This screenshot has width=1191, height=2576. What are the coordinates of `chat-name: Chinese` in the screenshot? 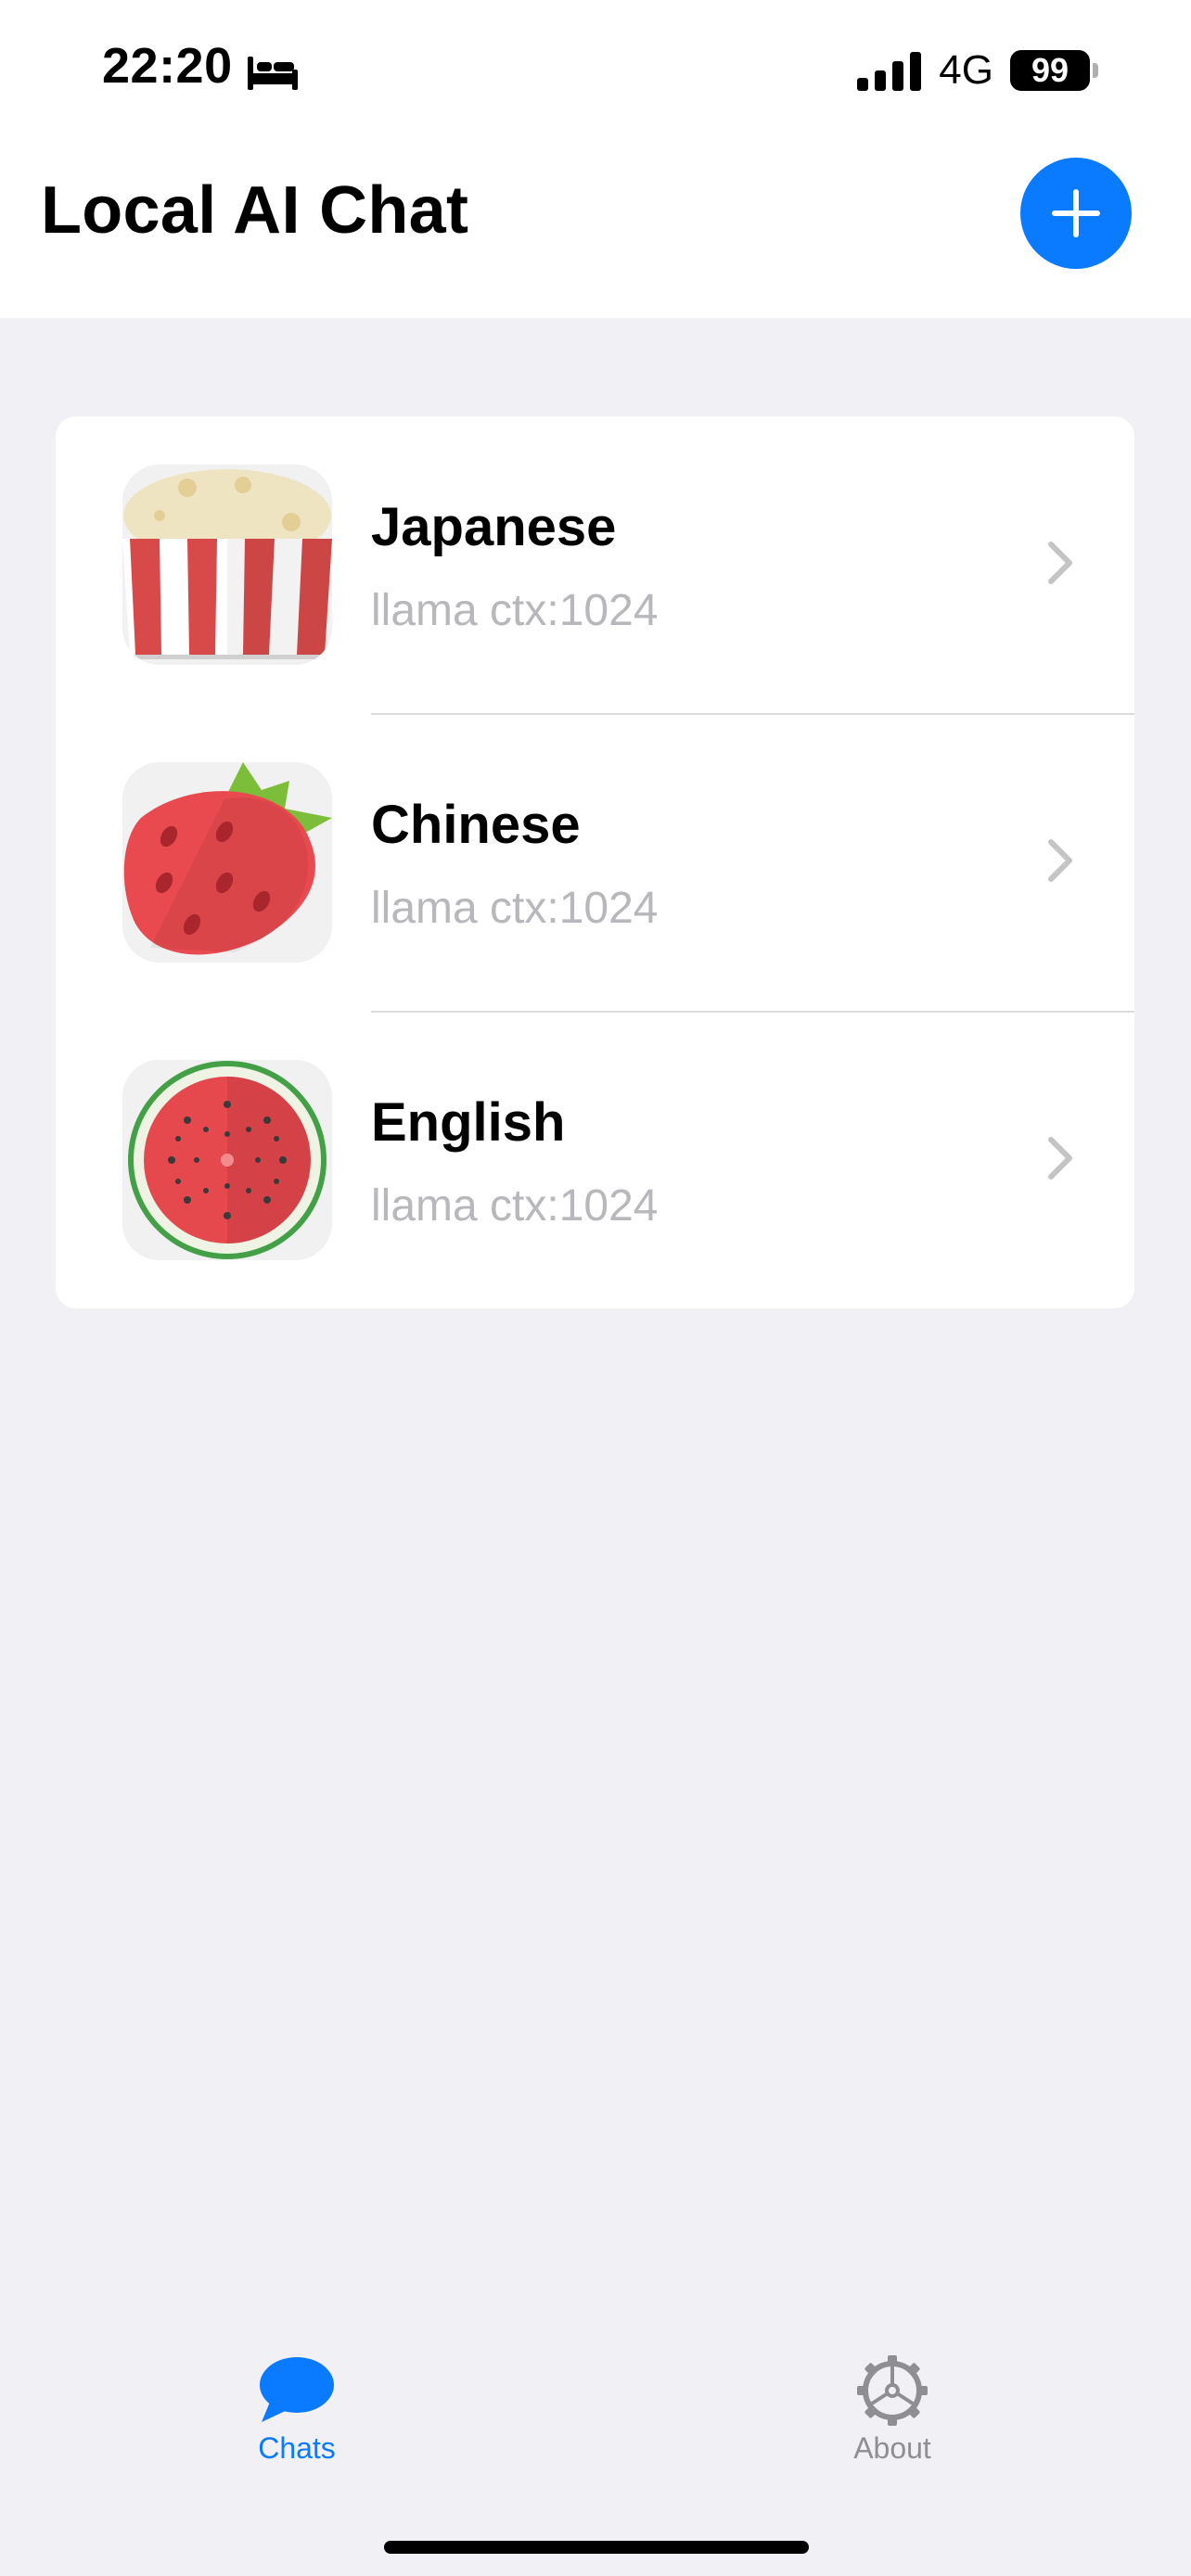 It's located at (476, 825).